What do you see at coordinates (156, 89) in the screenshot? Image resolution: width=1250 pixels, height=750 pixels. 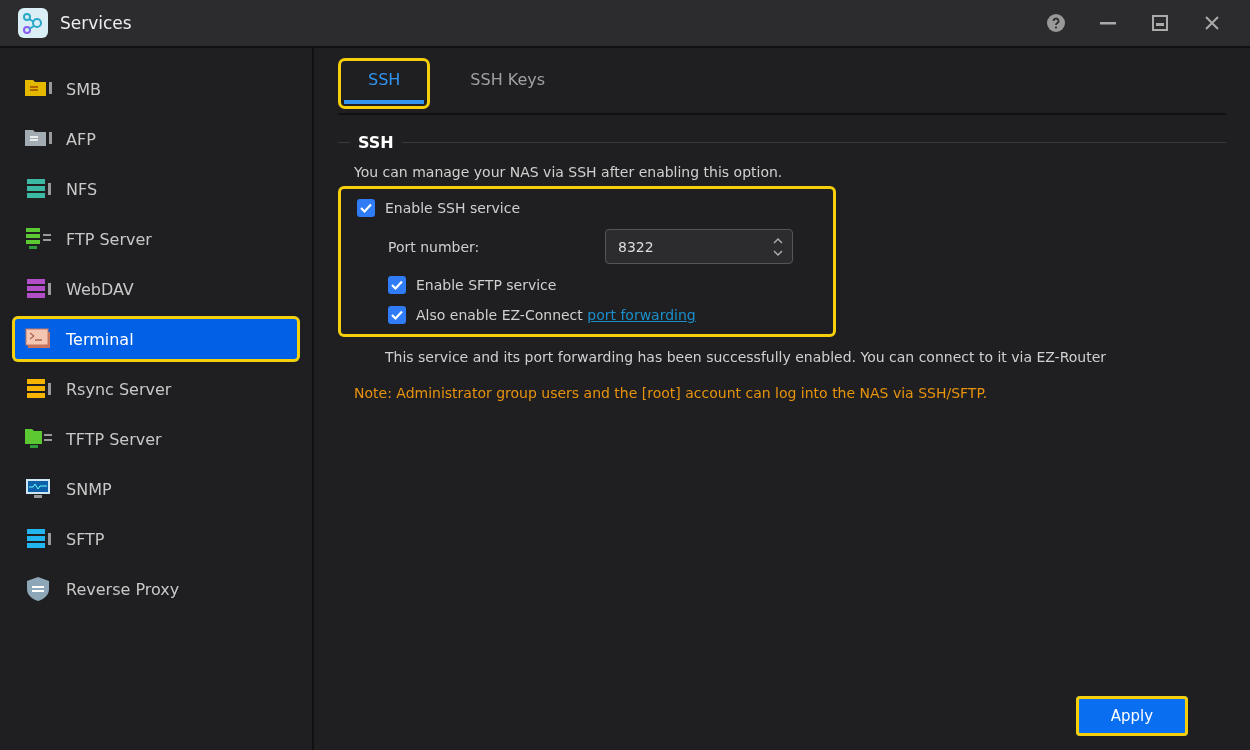 I see `sidebar-item: SMB` at bounding box center [156, 89].